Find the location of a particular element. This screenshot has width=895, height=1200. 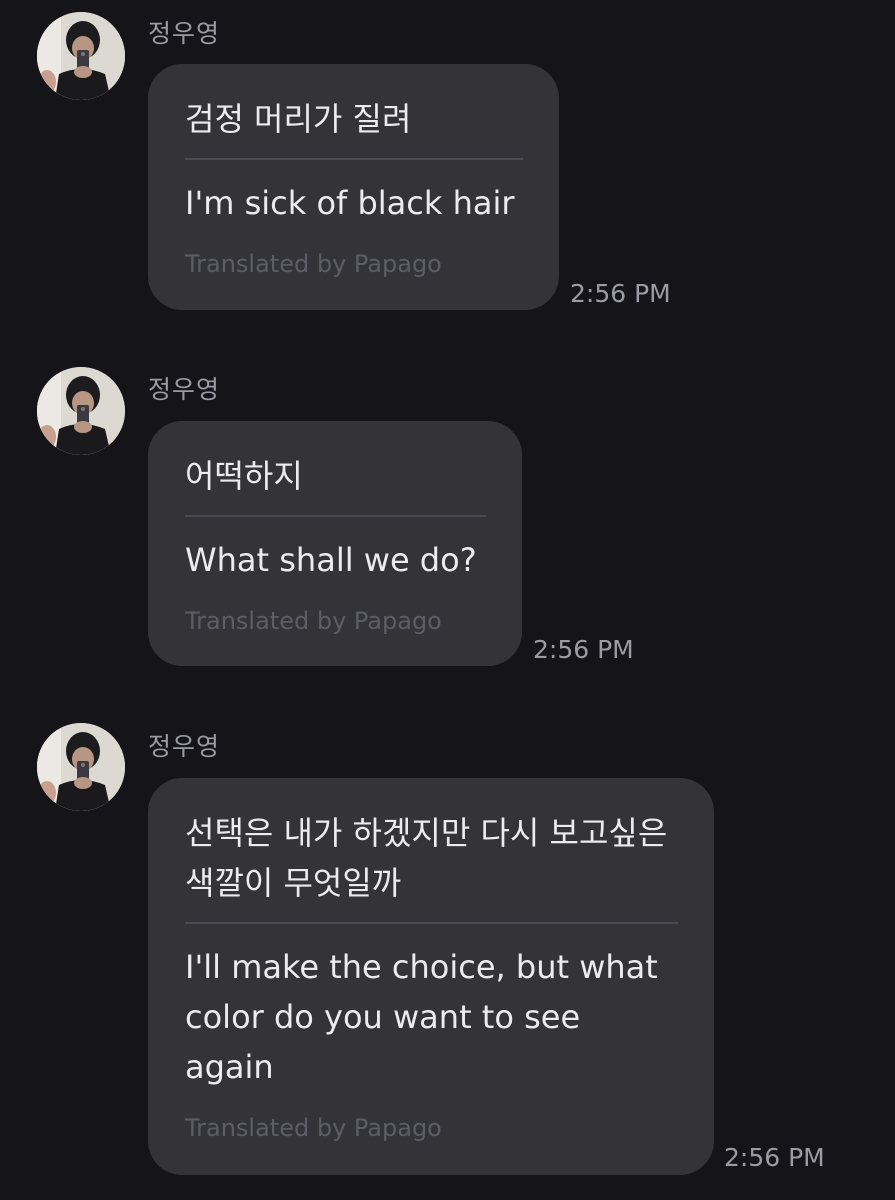

translated-text: What shall we do? is located at coordinates (331, 560).